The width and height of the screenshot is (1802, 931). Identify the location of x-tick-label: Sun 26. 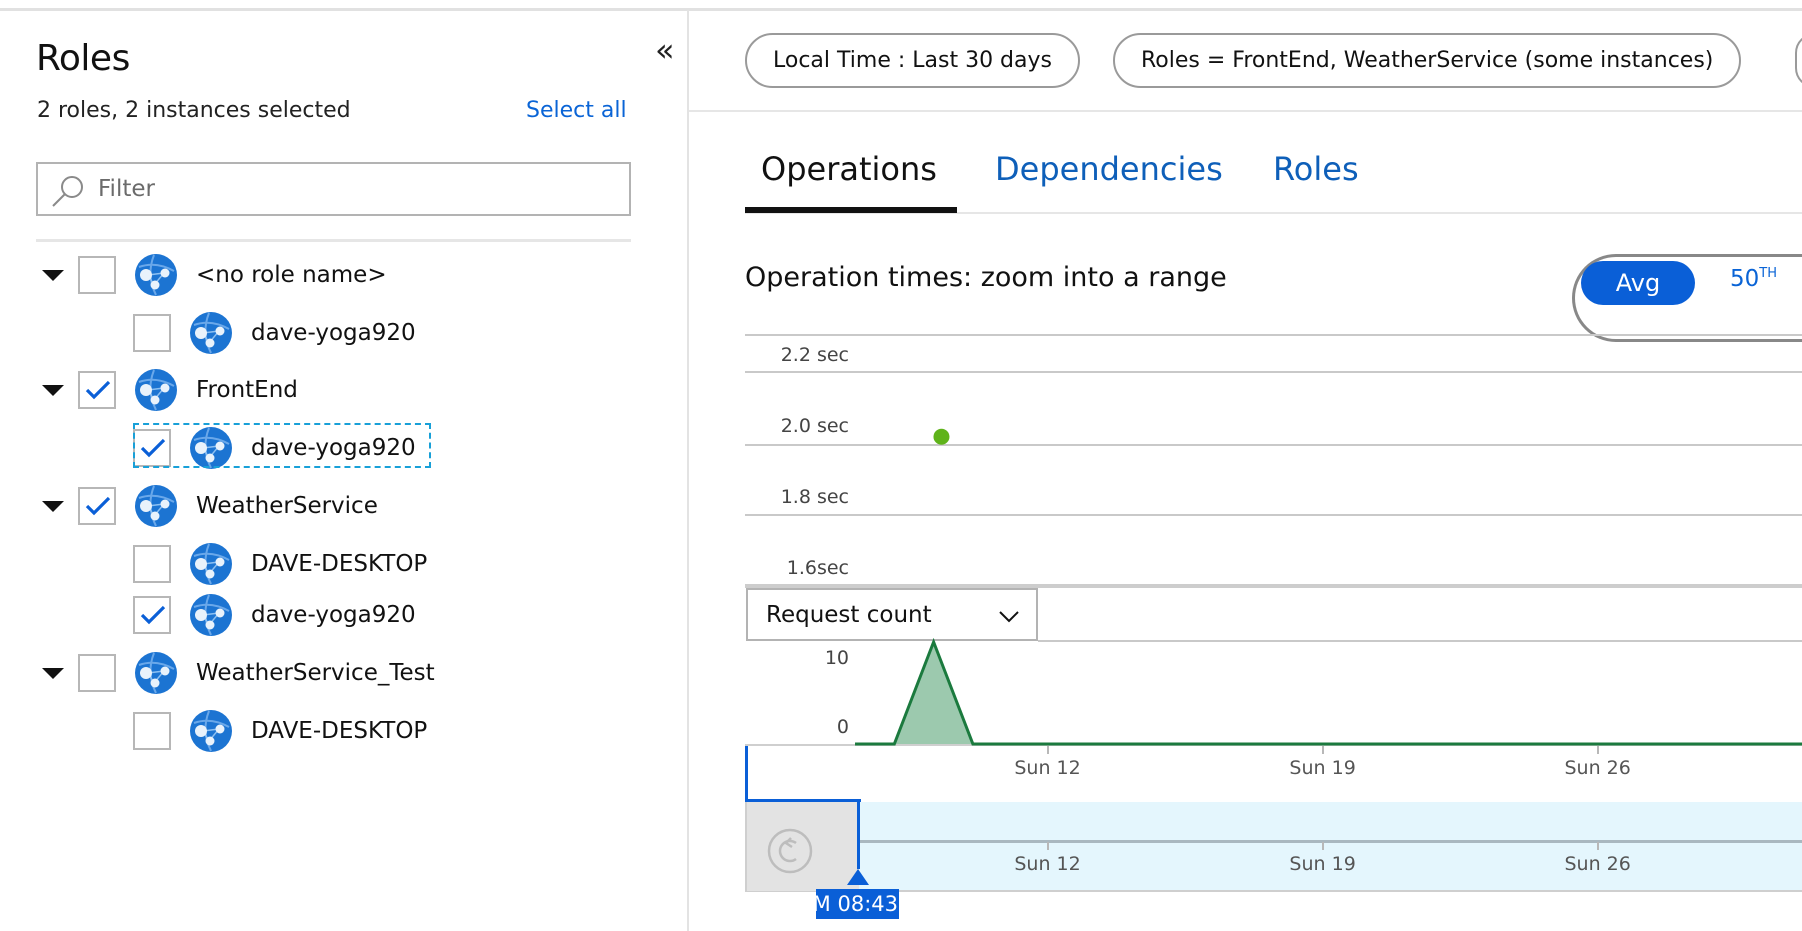
(1597, 768).